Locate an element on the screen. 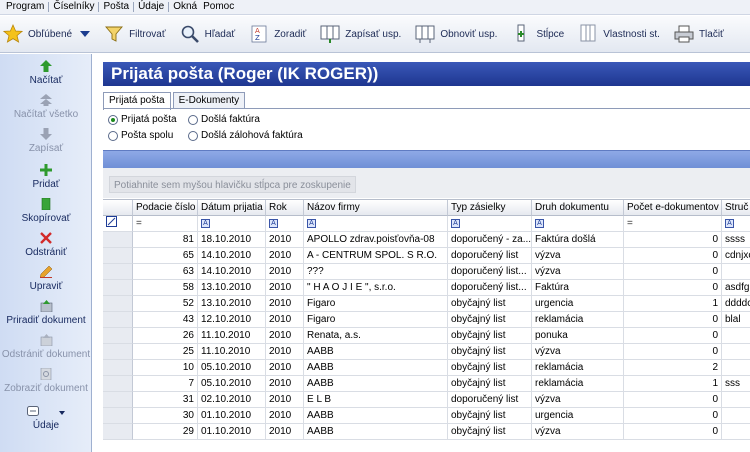 This screenshot has width=750, height=452. header-nazov-firmy: Názov firmy is located at coordinates (376, 208).